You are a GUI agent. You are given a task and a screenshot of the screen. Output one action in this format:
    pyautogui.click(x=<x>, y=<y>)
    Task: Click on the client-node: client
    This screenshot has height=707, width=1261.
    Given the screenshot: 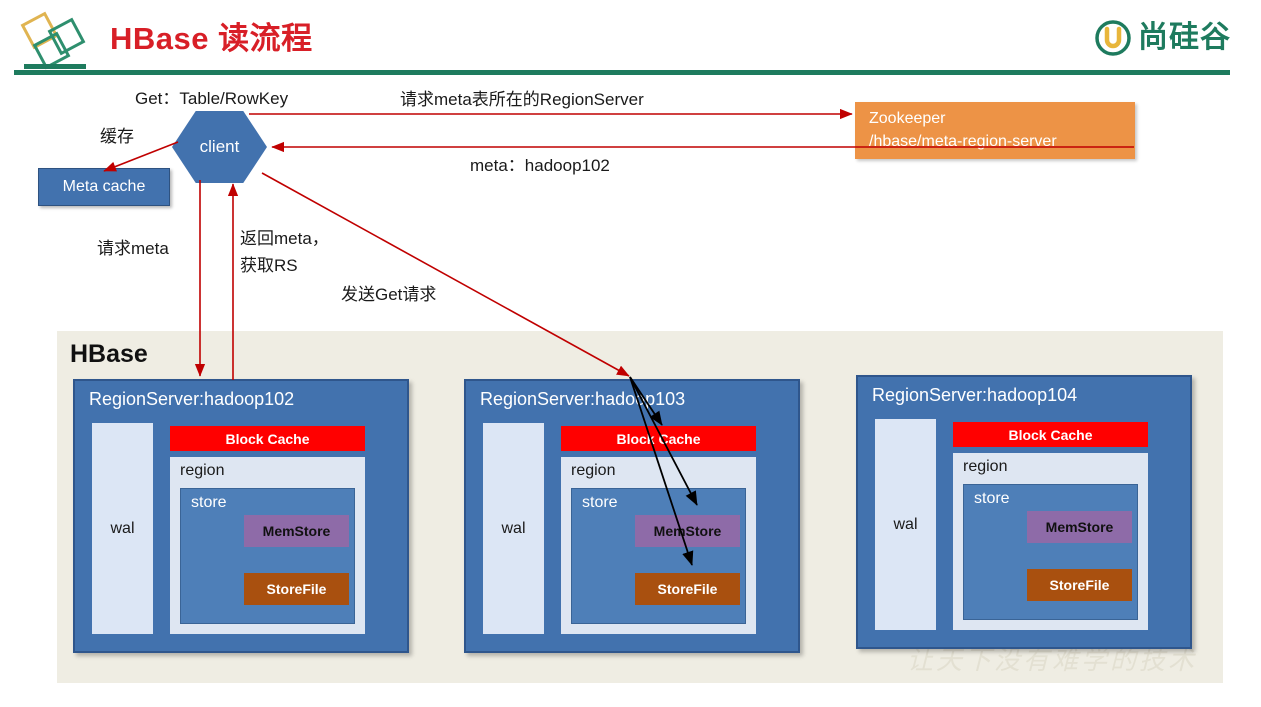 What is the action you would take?
    pyautogui.click(x=219, y=147)
    